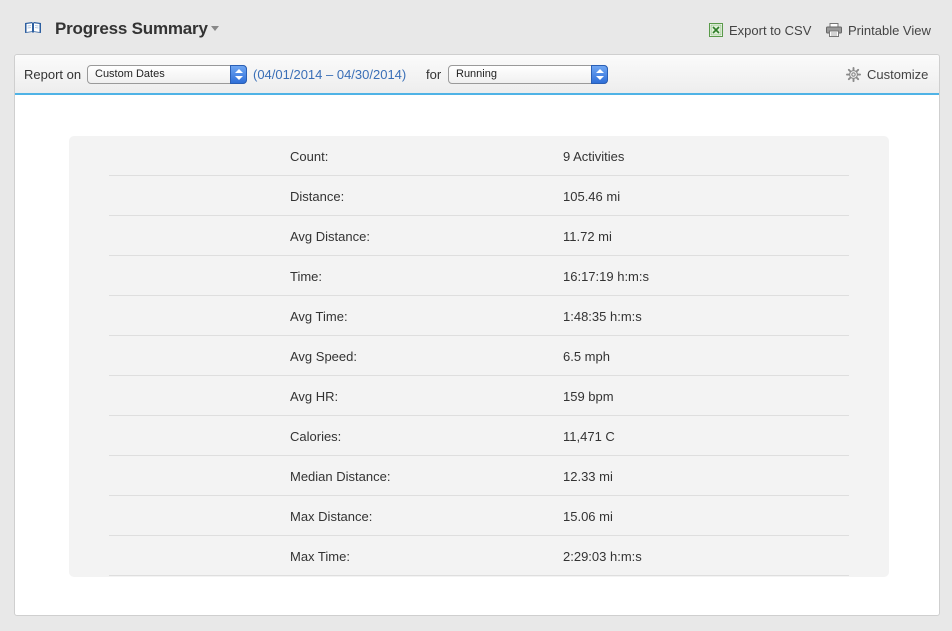 The height and width of the screenshot is (631, 952). What do you see at coordinates (317, 196) in the screenshot?
I see `metric-label: Distance:` at bounding box center [317, 196].